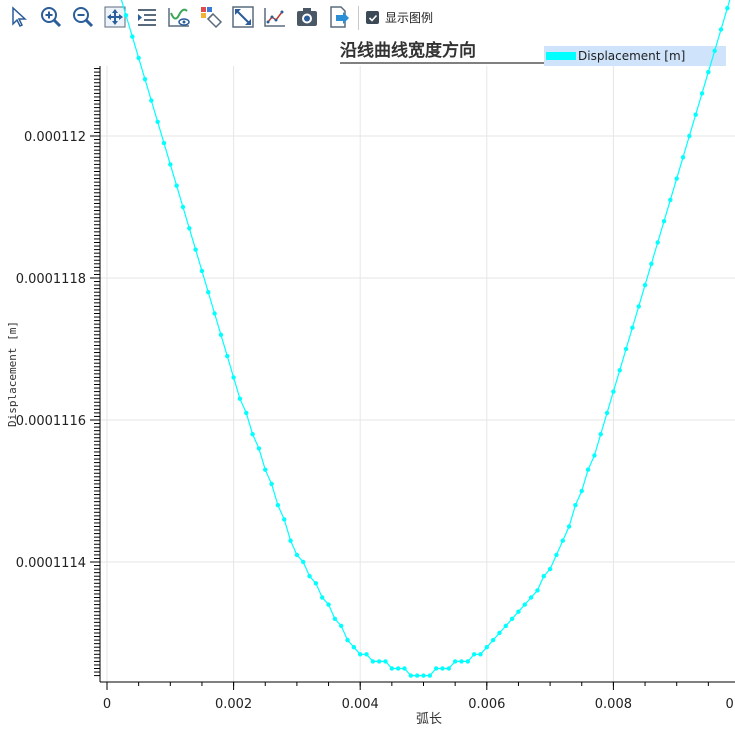 The image size is (735, 735). What do you see at coordinates (107, 704) in the screenshot?
I see `x-tick-label: 0` at bounding box center [107, 704].